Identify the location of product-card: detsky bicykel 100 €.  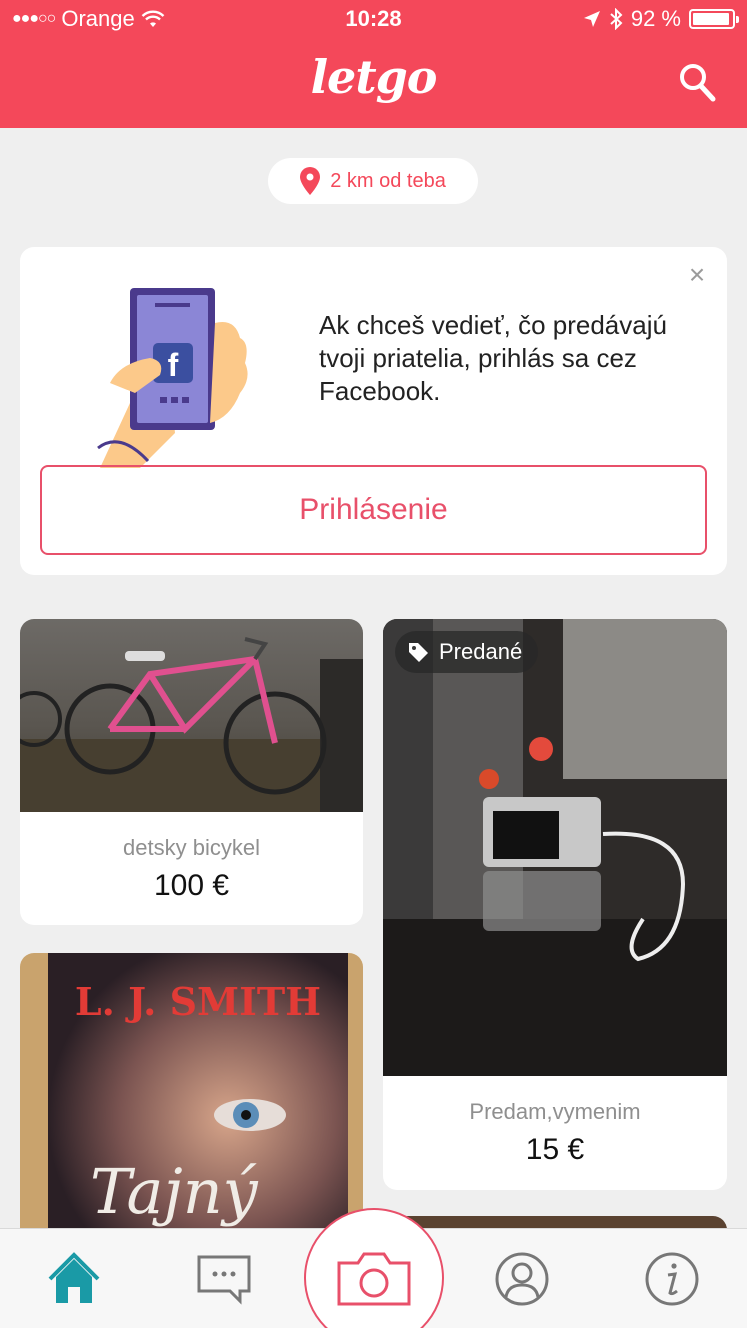
(191, 772).